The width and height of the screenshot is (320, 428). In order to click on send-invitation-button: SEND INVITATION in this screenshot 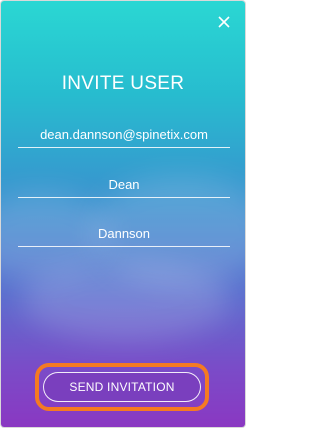, I will do `click(122, 387)`.